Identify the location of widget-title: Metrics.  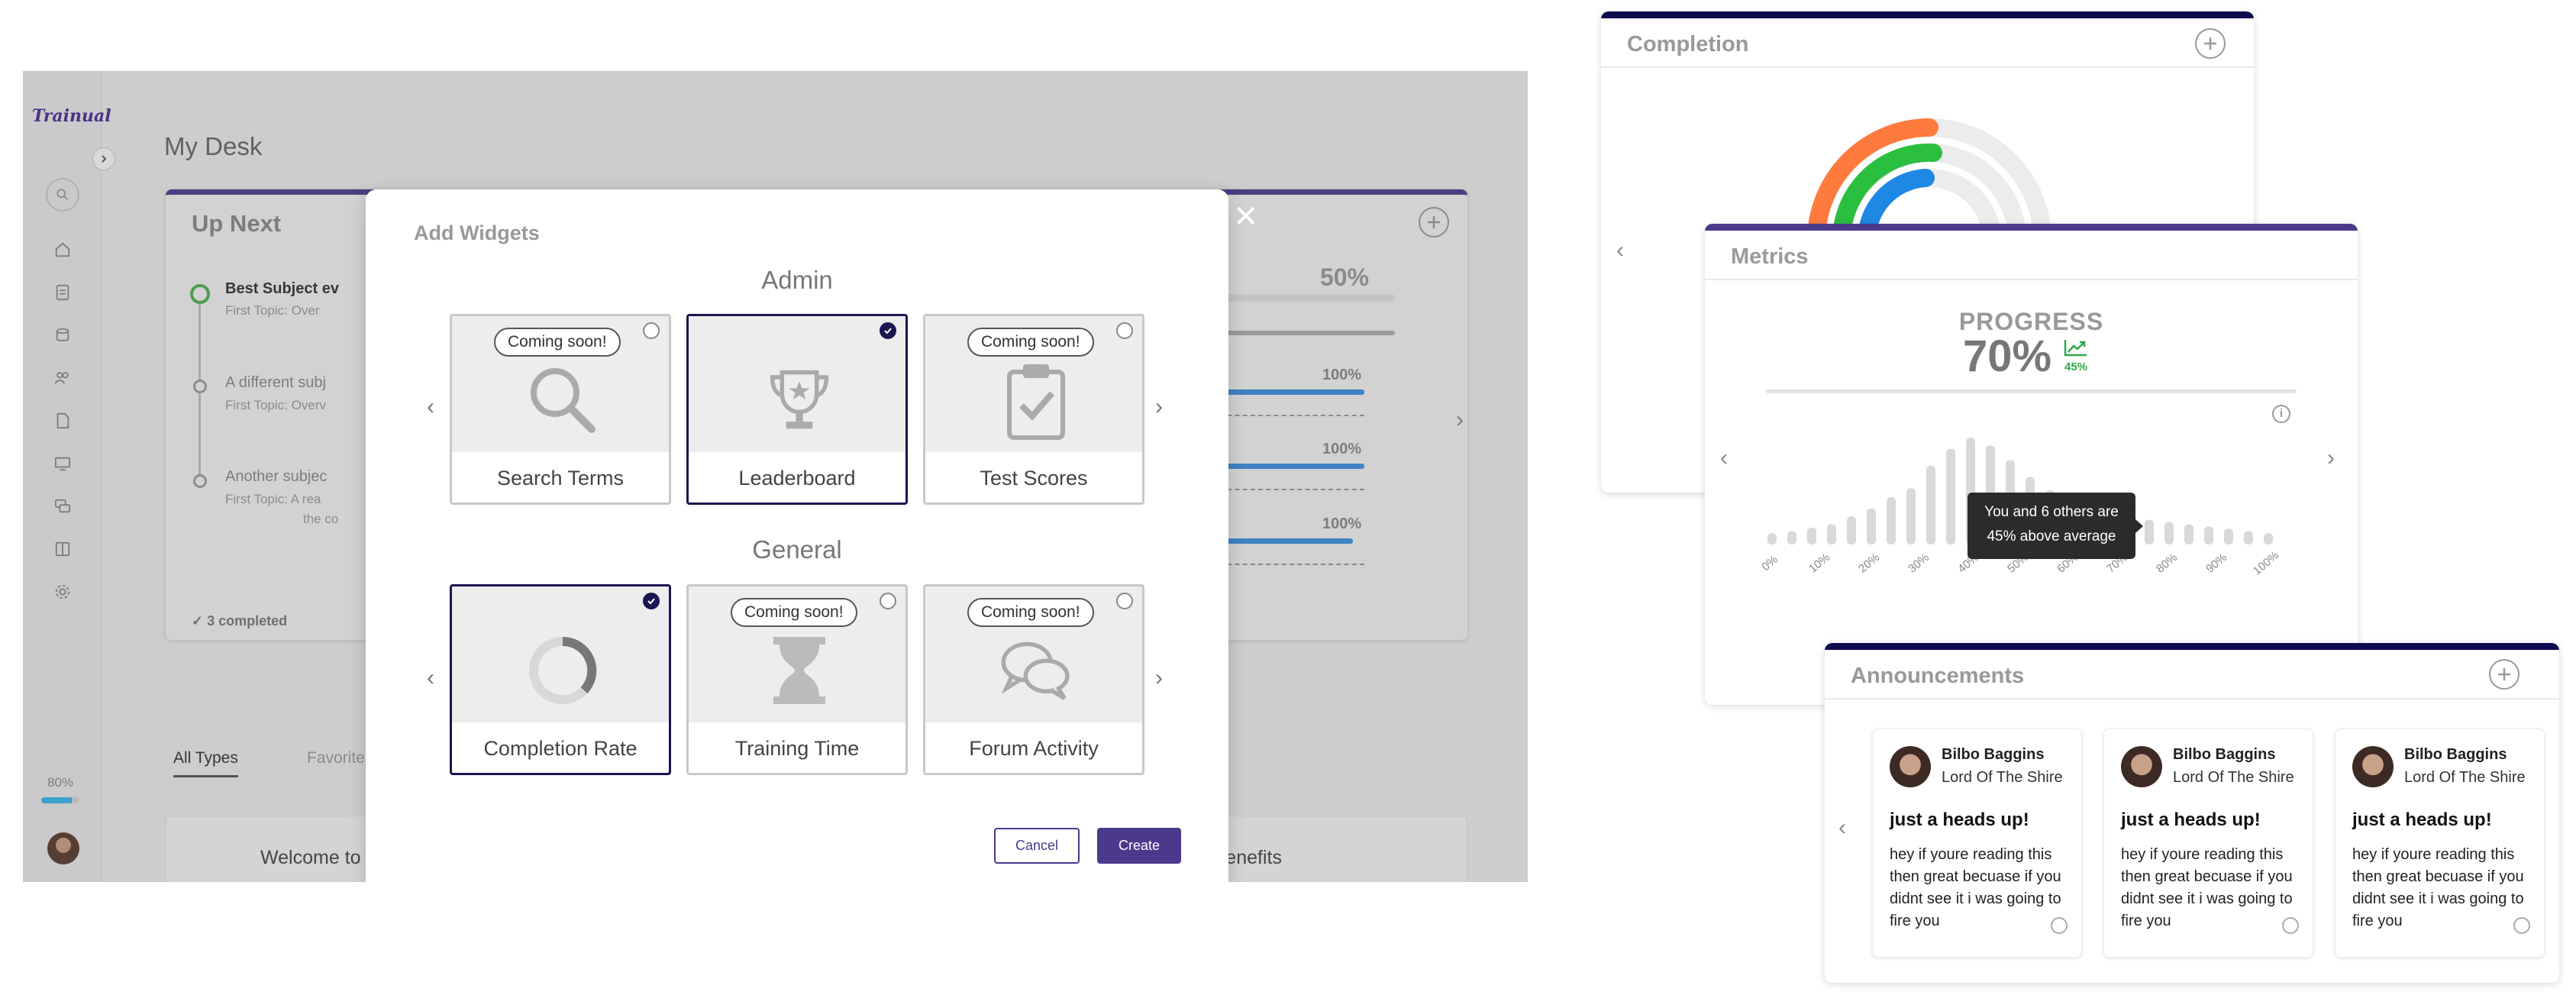
(1770, 256).